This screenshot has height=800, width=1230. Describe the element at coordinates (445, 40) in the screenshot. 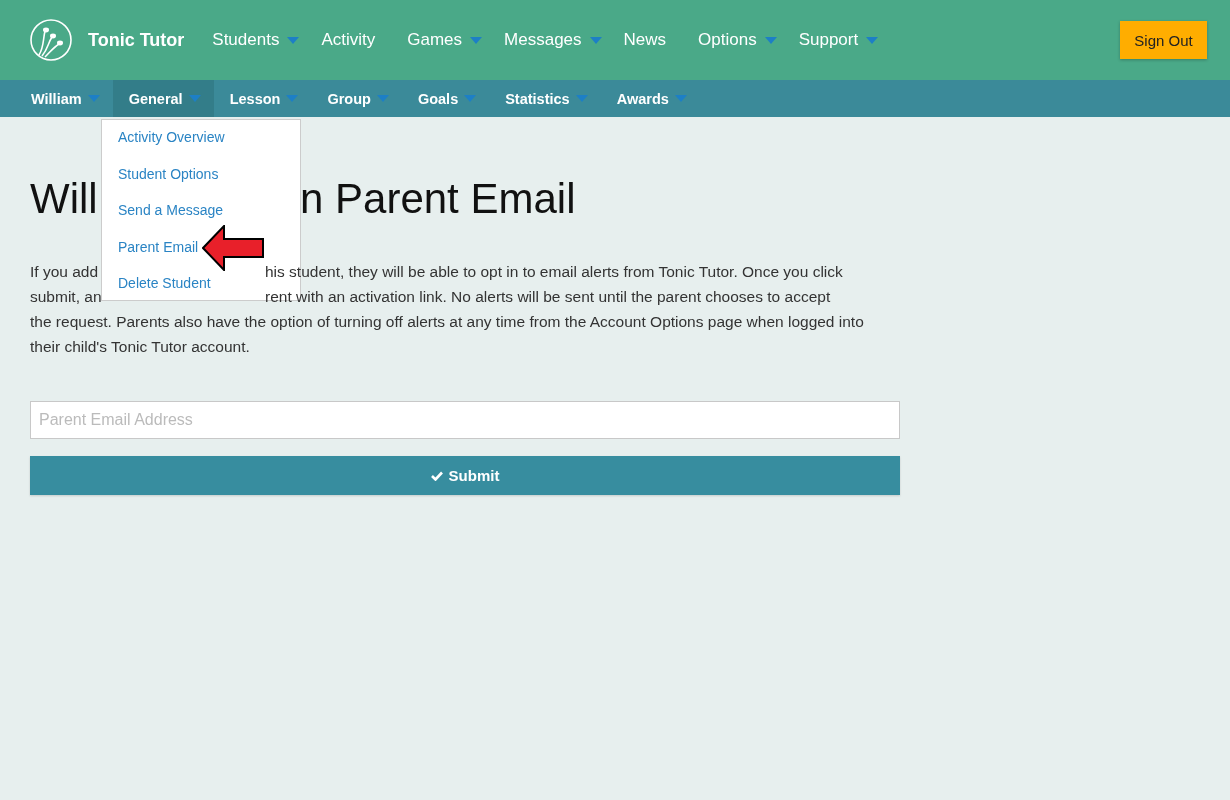

I see `nav-link: Games` at that location.